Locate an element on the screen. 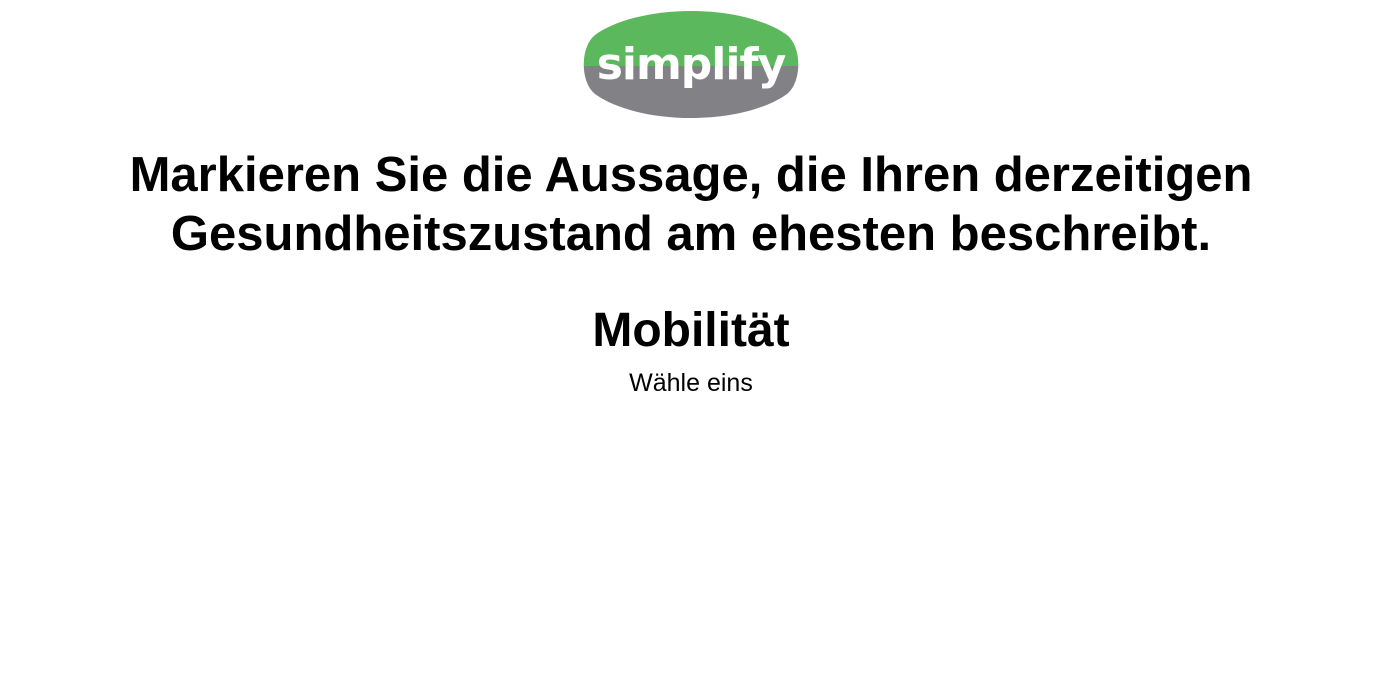  simplify-logo: simplify is located at coordinates (691, 64).